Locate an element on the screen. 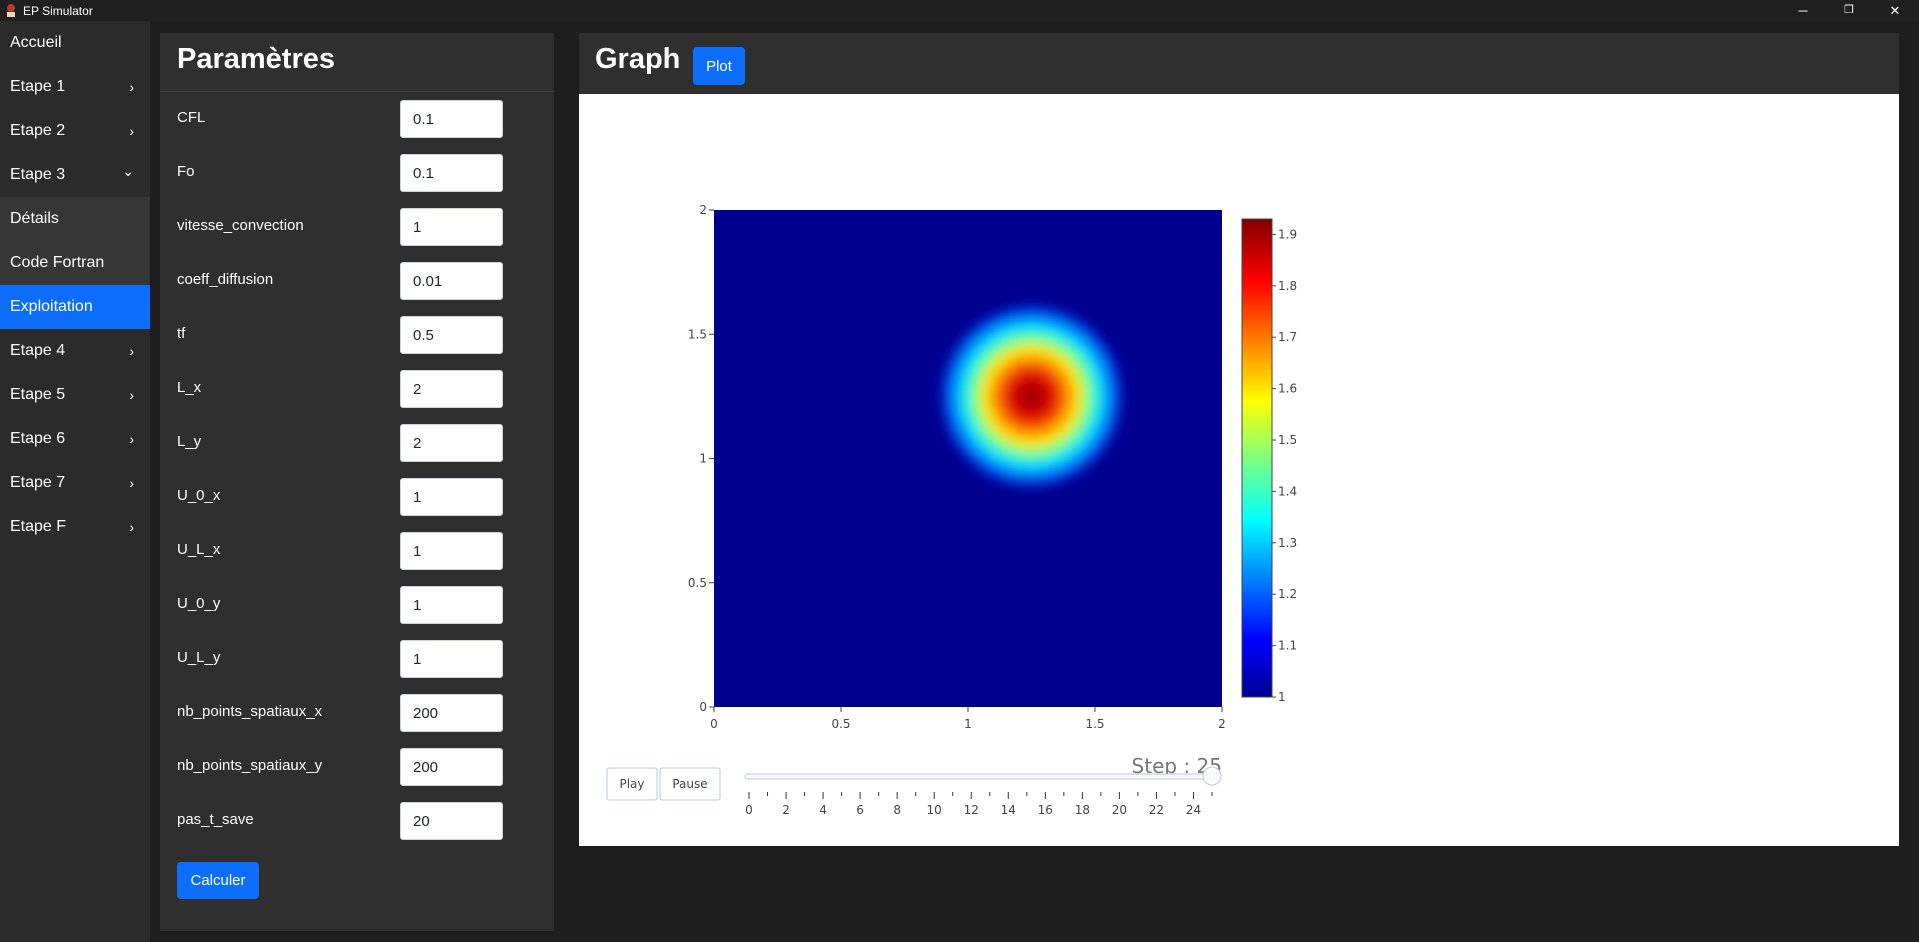 The image size is (1919, 942). slider-tick-label: 24 is located at coordinates (1193, 810).